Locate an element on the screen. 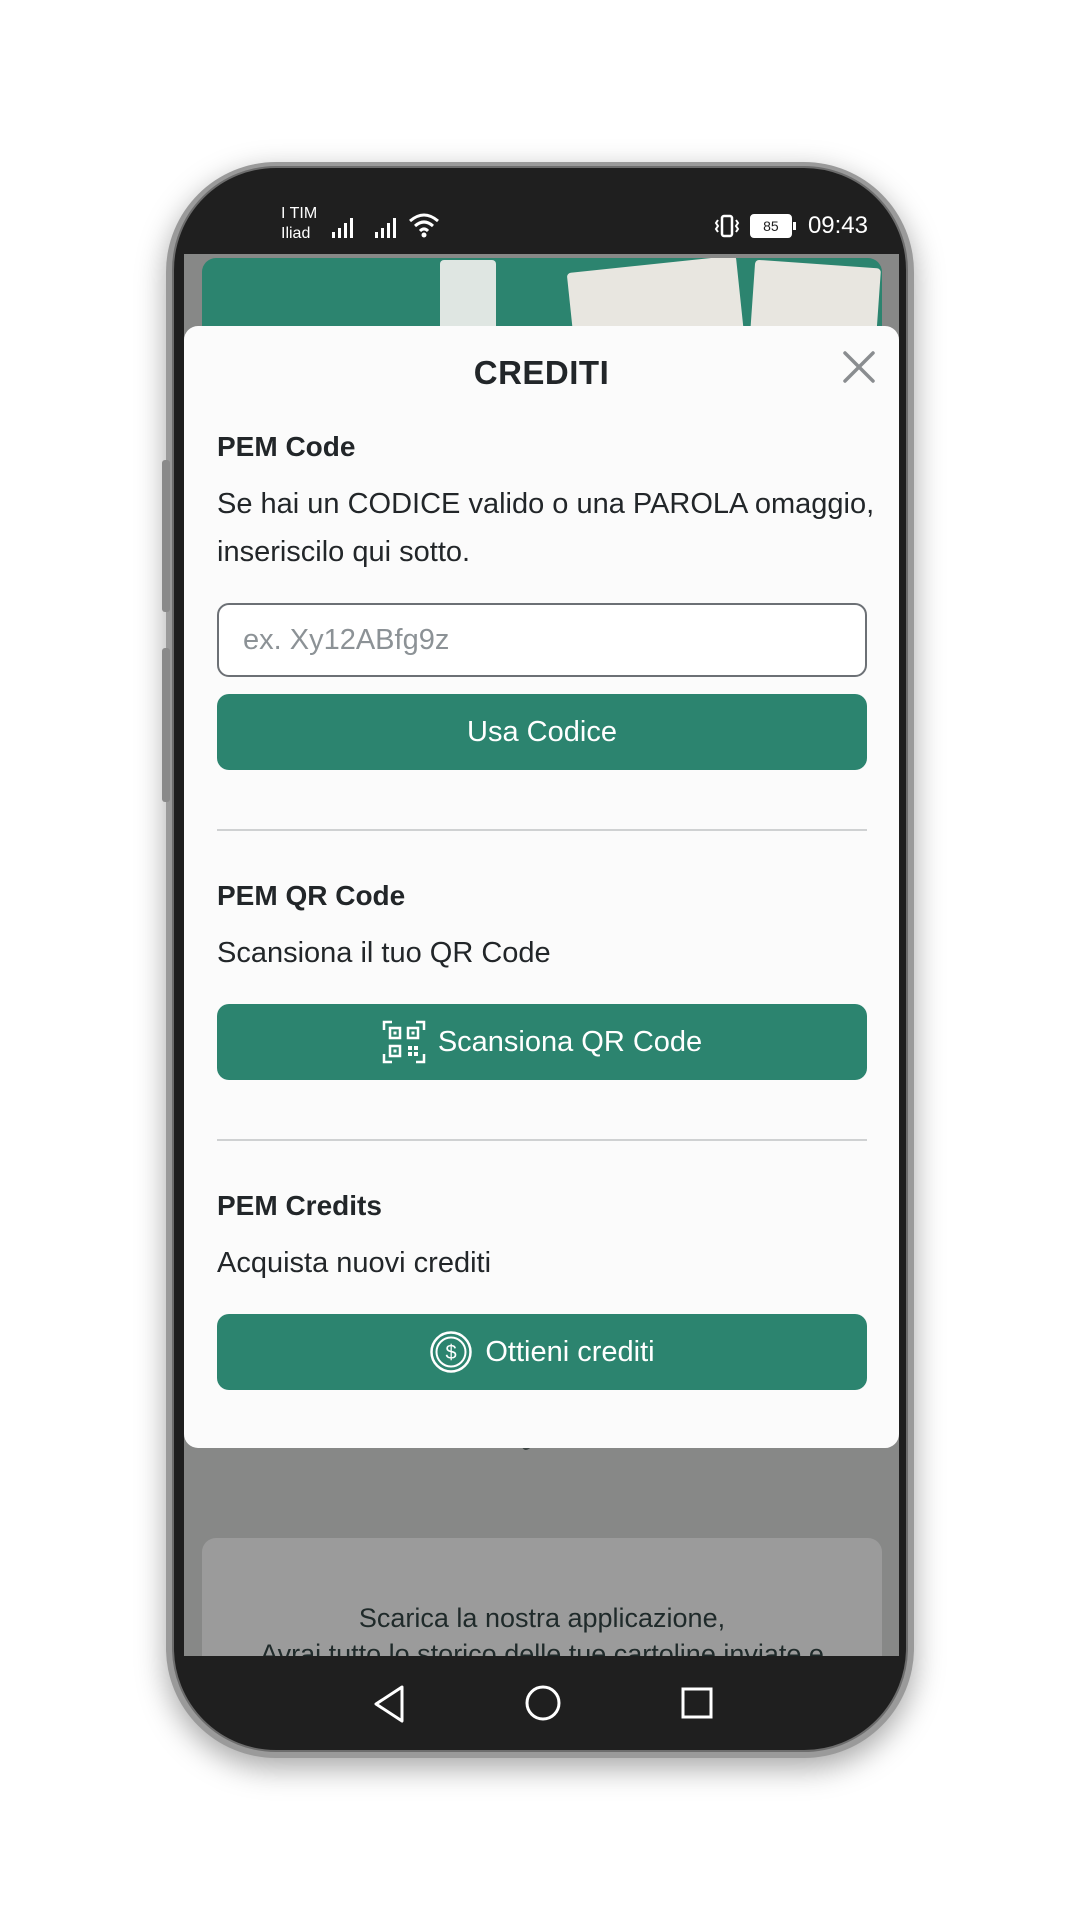 The height and width of the screenshot is (1920, 1080). status-bar: I TIM Iliad 85 09:43 is located at coordinates (541, 225).